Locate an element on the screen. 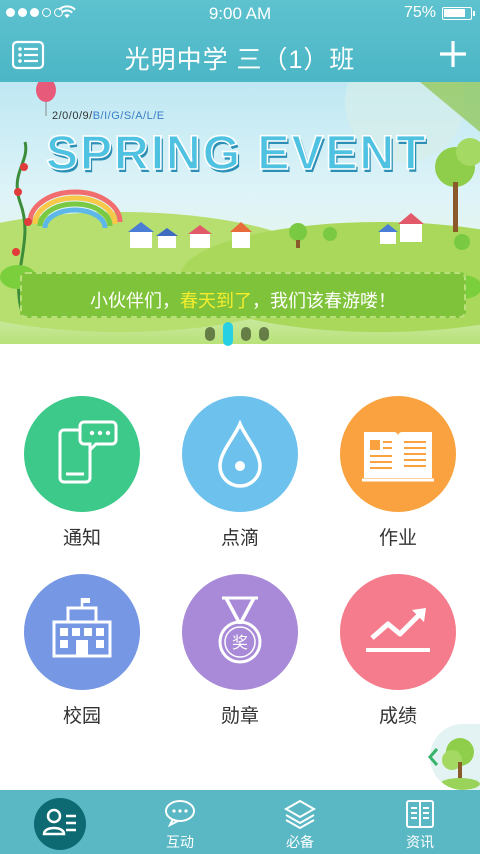  add-plus-icon is located at coordinates (453, 54).